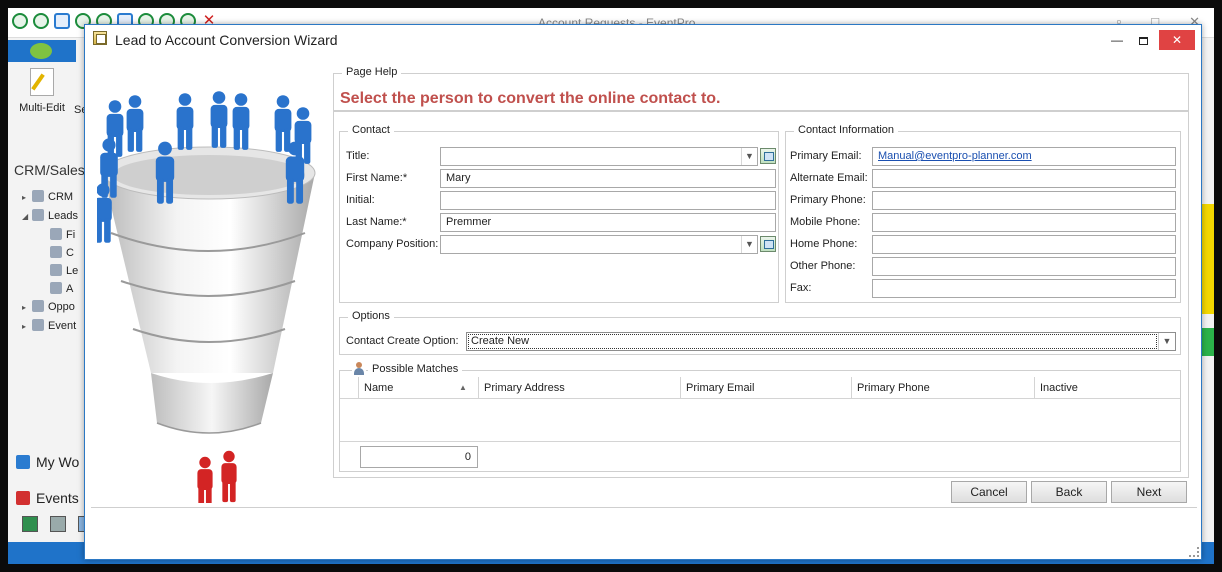  I want to click on tree-item-leads: ◢ Leads, so click(50, 216).